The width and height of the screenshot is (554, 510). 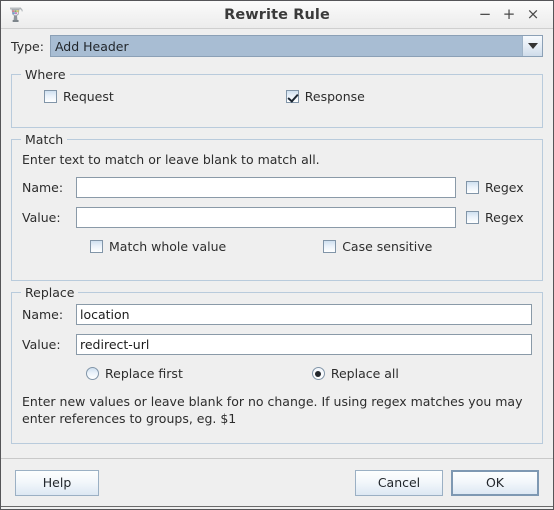 I want to click on replace-name-input: location, so click(x=304, y=314).